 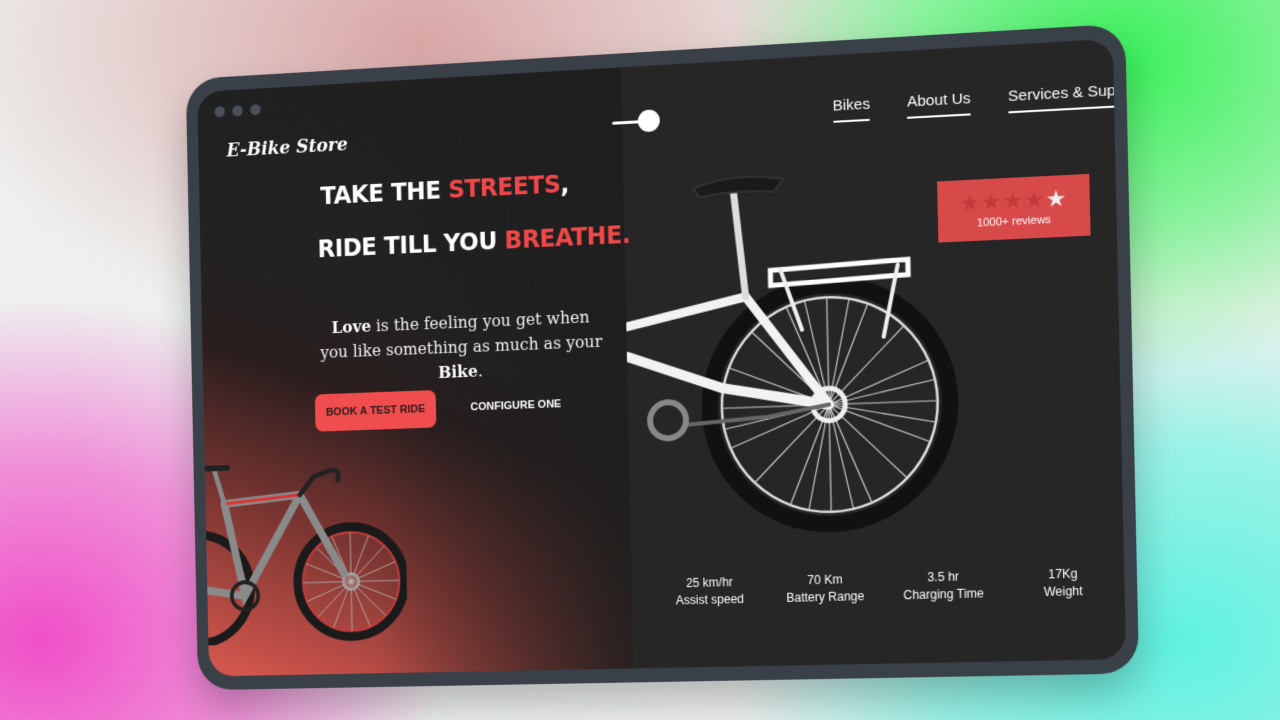 I want to click on spec-label: Charging Time, so click(x=944, y=594).